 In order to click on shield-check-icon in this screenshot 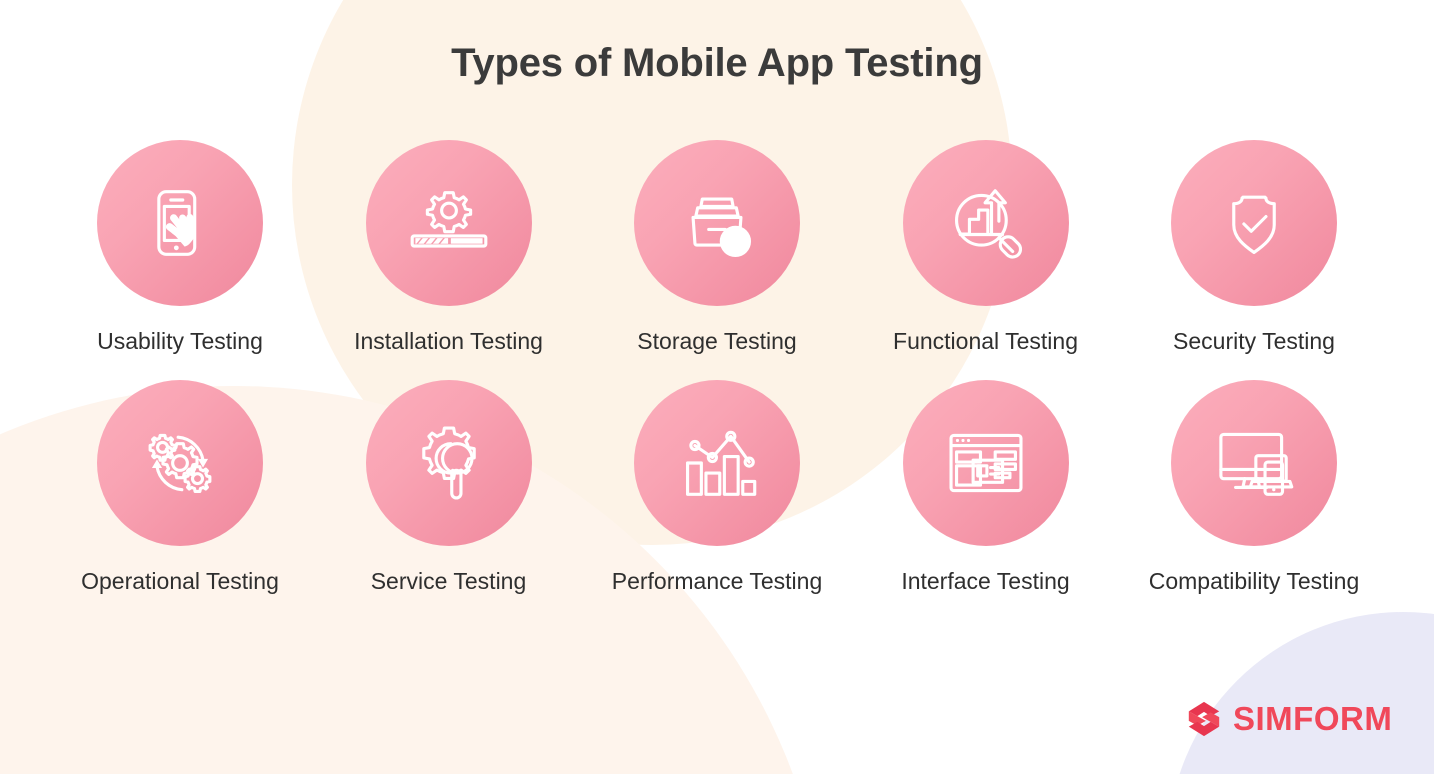, I will do `click(1254, 225)`.